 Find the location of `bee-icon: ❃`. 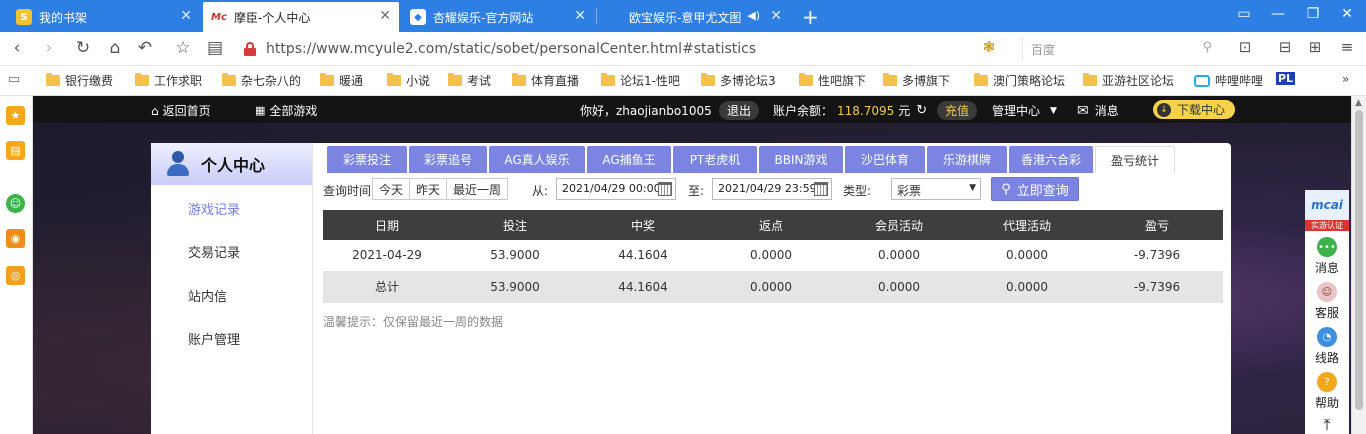

bee-icon: ❃ is located at coordinates (989, 47).